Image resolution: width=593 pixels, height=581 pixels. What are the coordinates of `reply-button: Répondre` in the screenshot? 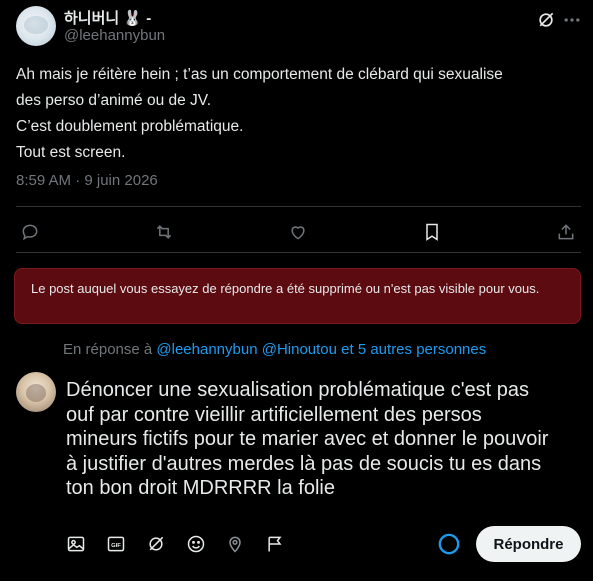 It's located at (528, 544).